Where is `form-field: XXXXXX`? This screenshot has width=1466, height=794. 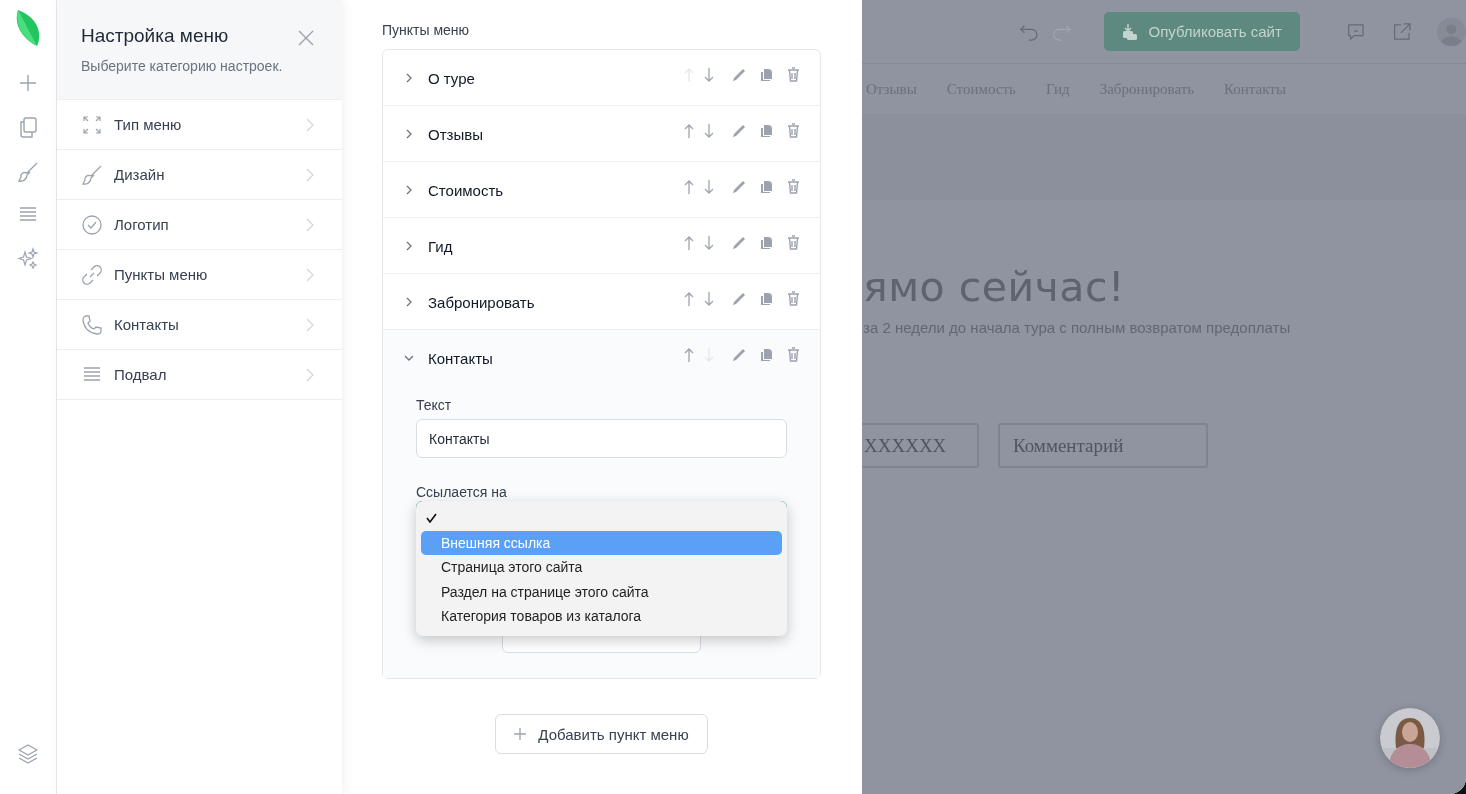 form-field: XXXXXX is located at coordinates (920, 445).